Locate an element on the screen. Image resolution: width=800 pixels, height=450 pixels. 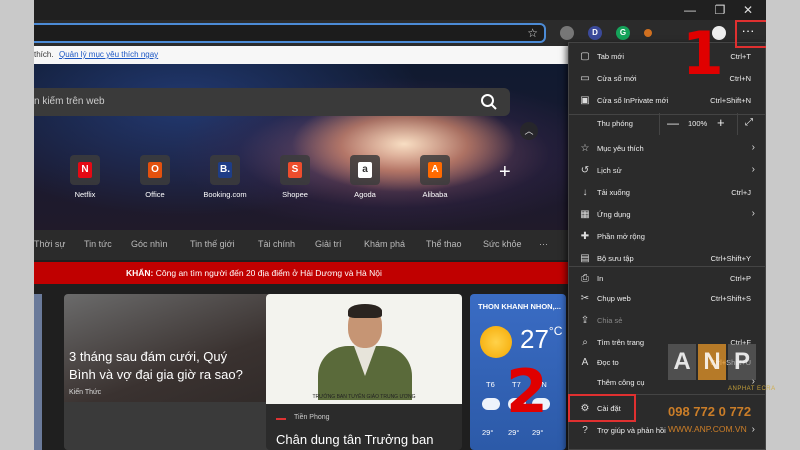
menu-item-label: Tải xuống is located at coordinates (613, 192).